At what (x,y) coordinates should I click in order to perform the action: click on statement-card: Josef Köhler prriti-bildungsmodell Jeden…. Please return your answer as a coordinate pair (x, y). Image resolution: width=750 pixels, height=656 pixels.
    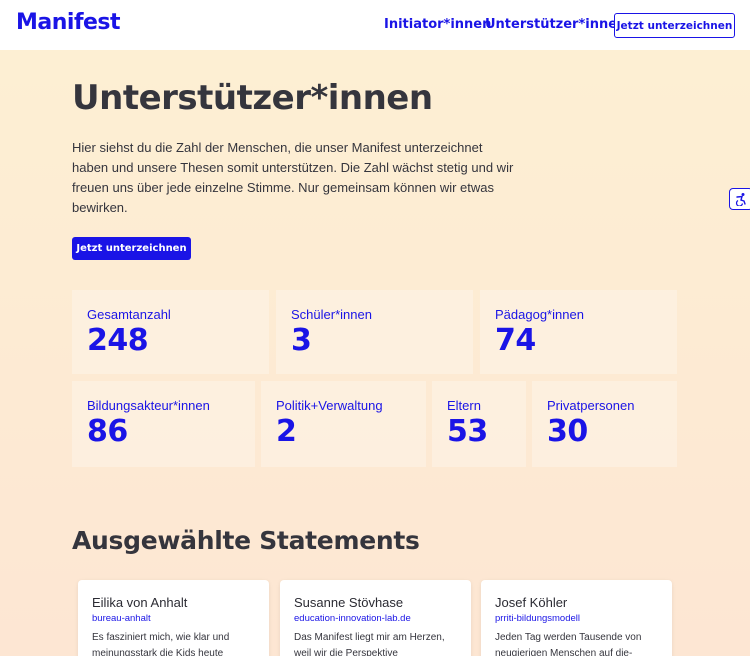
    Looking at the image, I should click on (576, 618).